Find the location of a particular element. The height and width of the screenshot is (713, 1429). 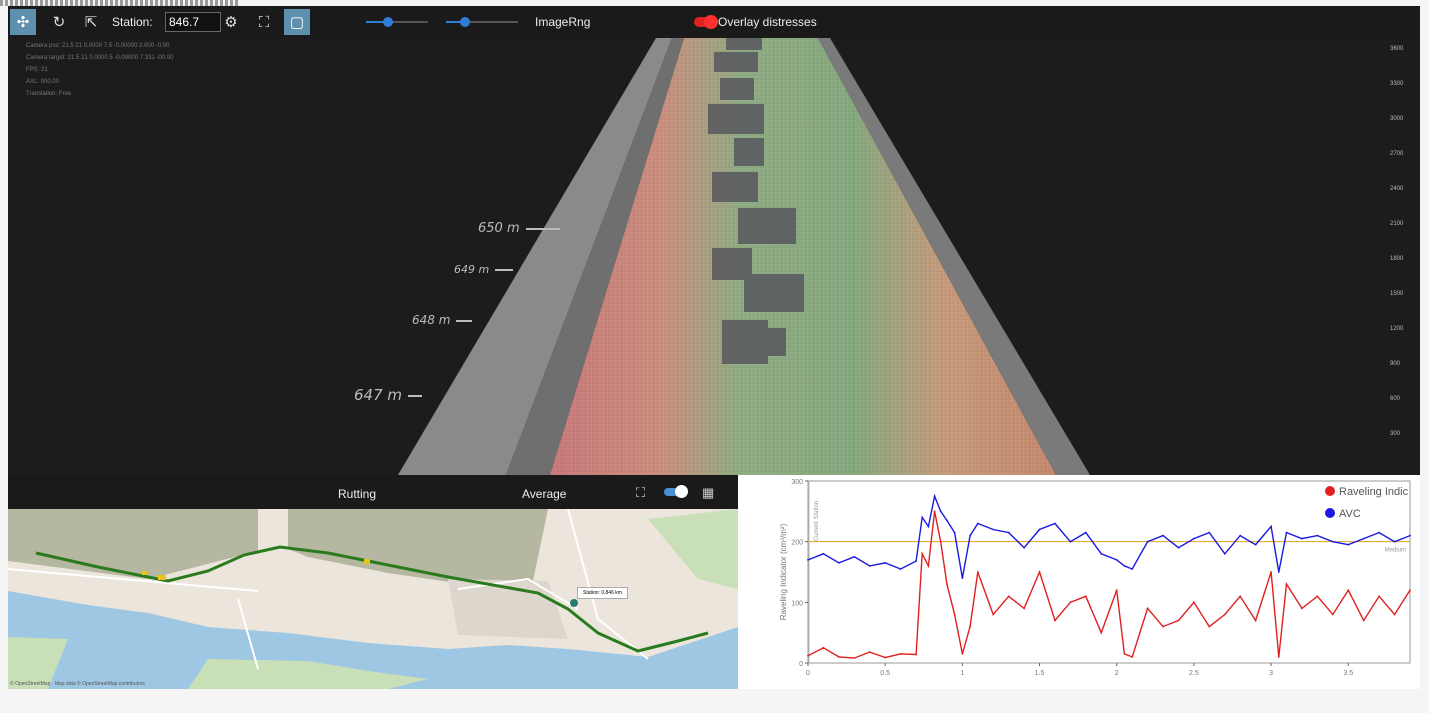

image-range-slider is located at coordinates (482, 22).